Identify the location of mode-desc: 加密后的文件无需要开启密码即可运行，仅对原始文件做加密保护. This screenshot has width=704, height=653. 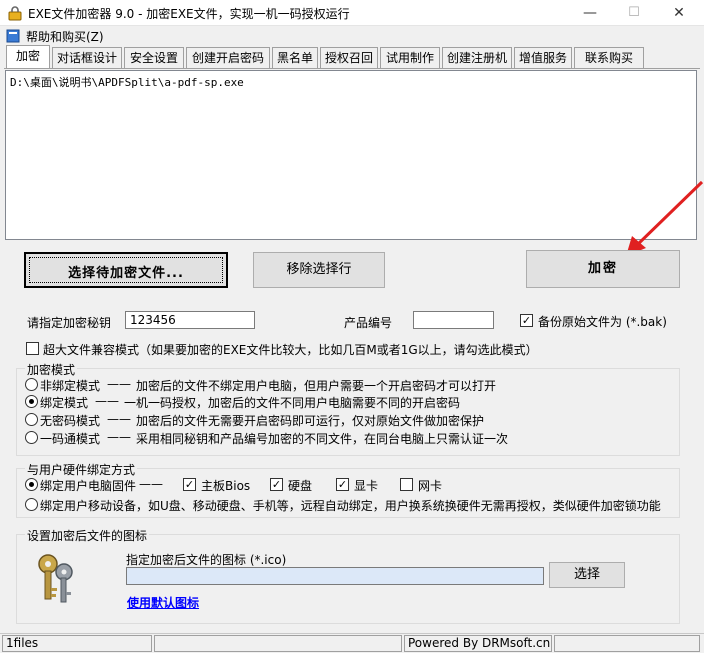
(310, 421).